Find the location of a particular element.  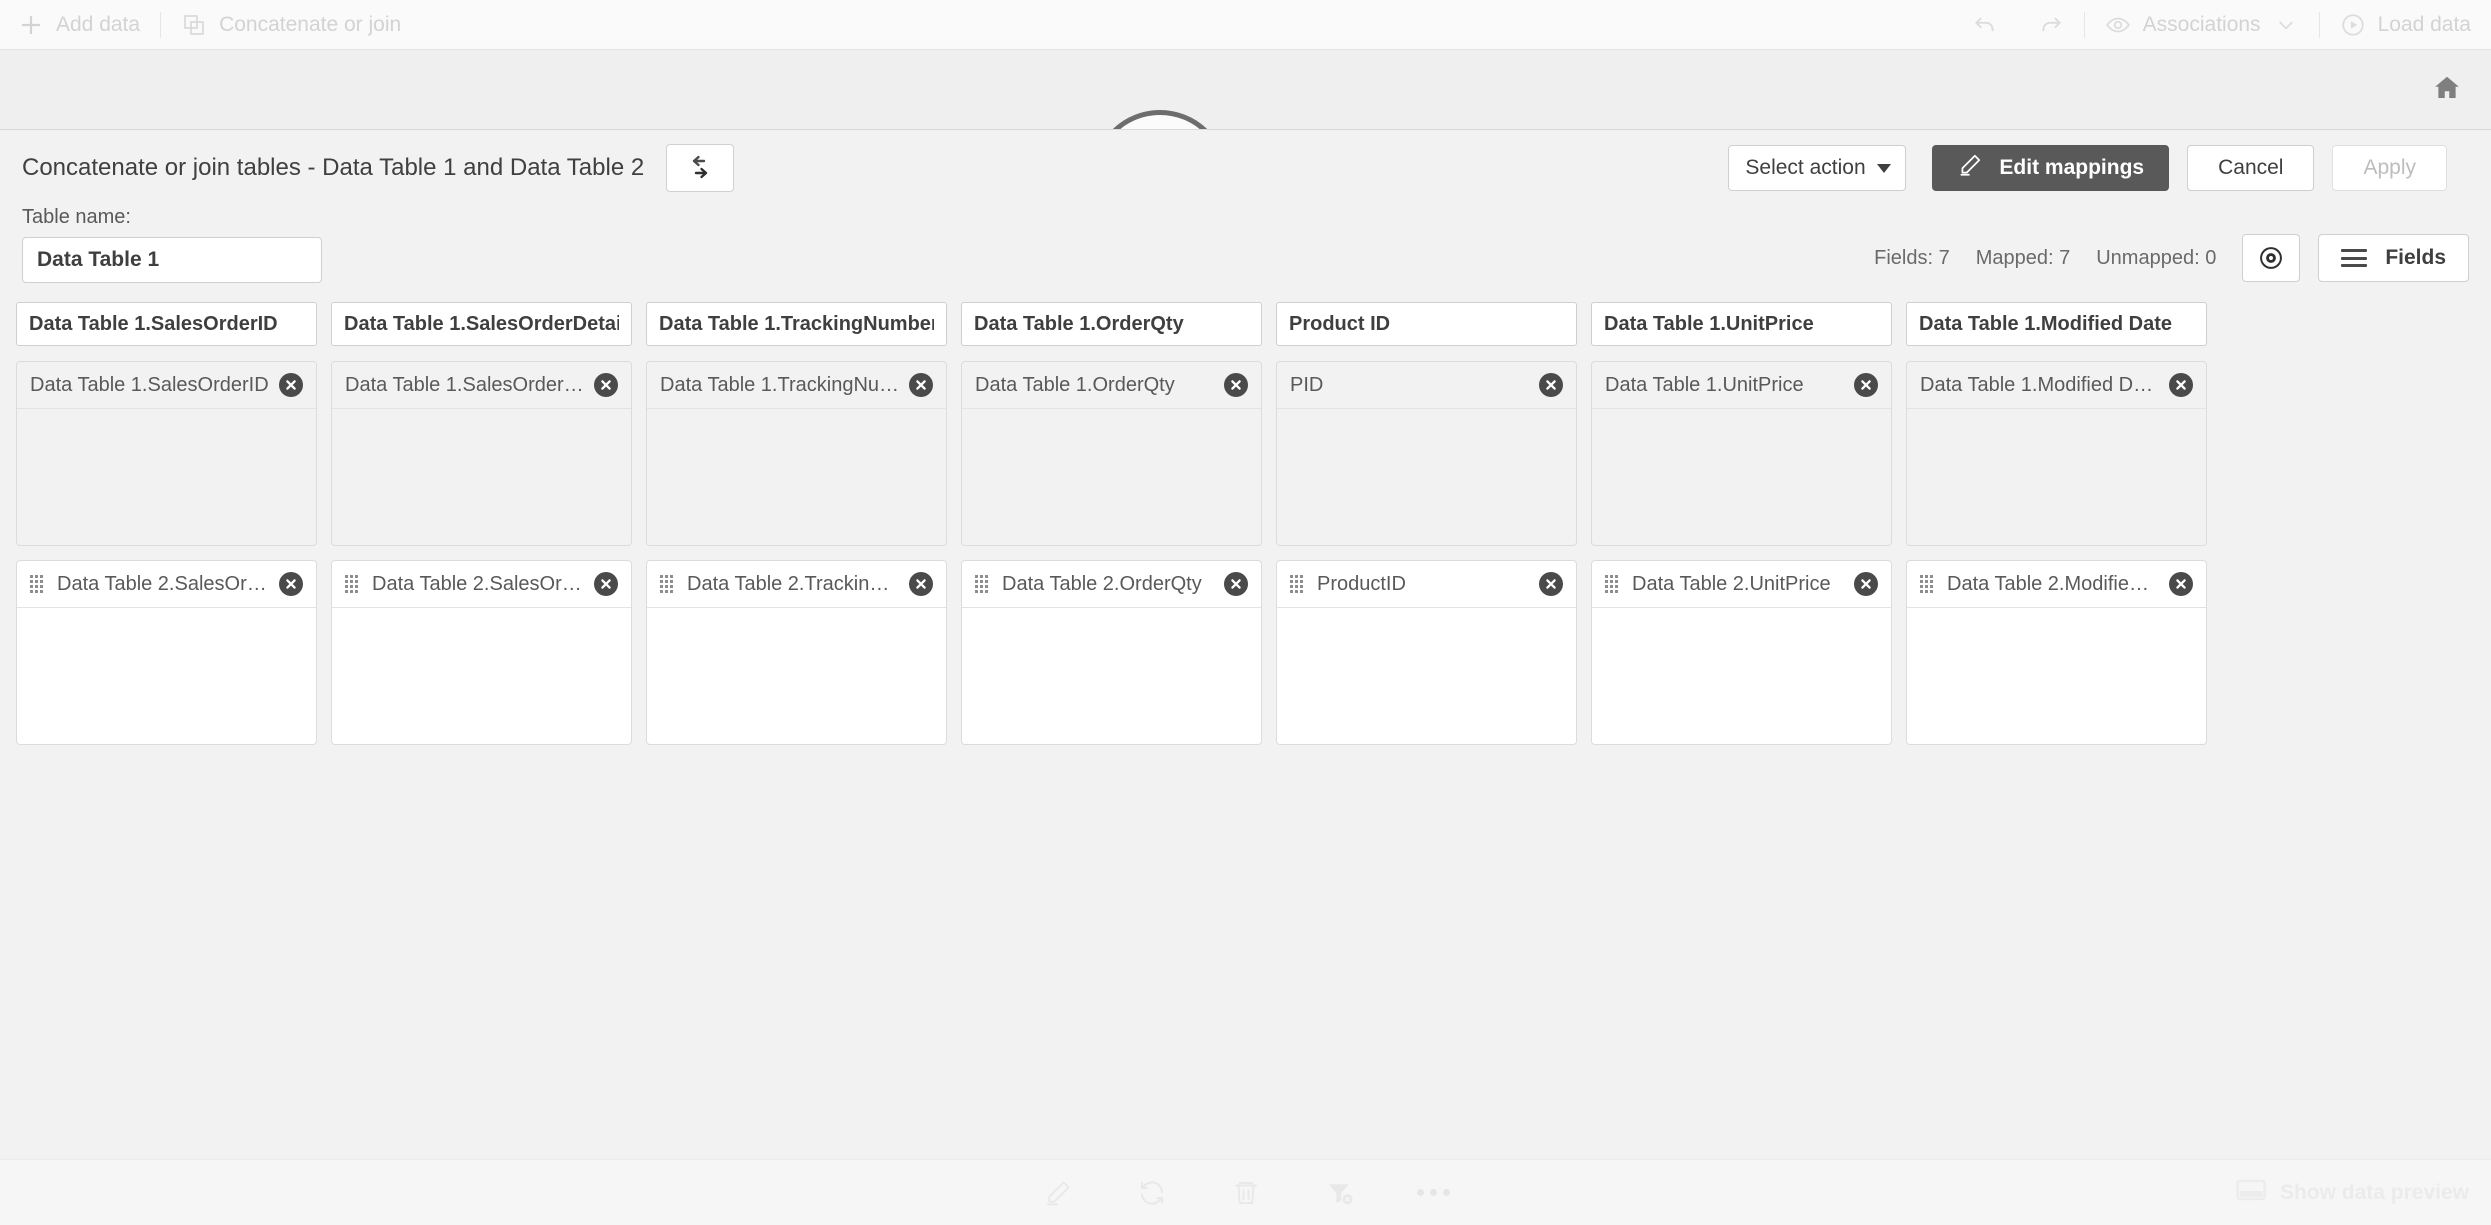

source-field-card: Data Table 1.SalesOrderID is located at coordinates (166, 453).